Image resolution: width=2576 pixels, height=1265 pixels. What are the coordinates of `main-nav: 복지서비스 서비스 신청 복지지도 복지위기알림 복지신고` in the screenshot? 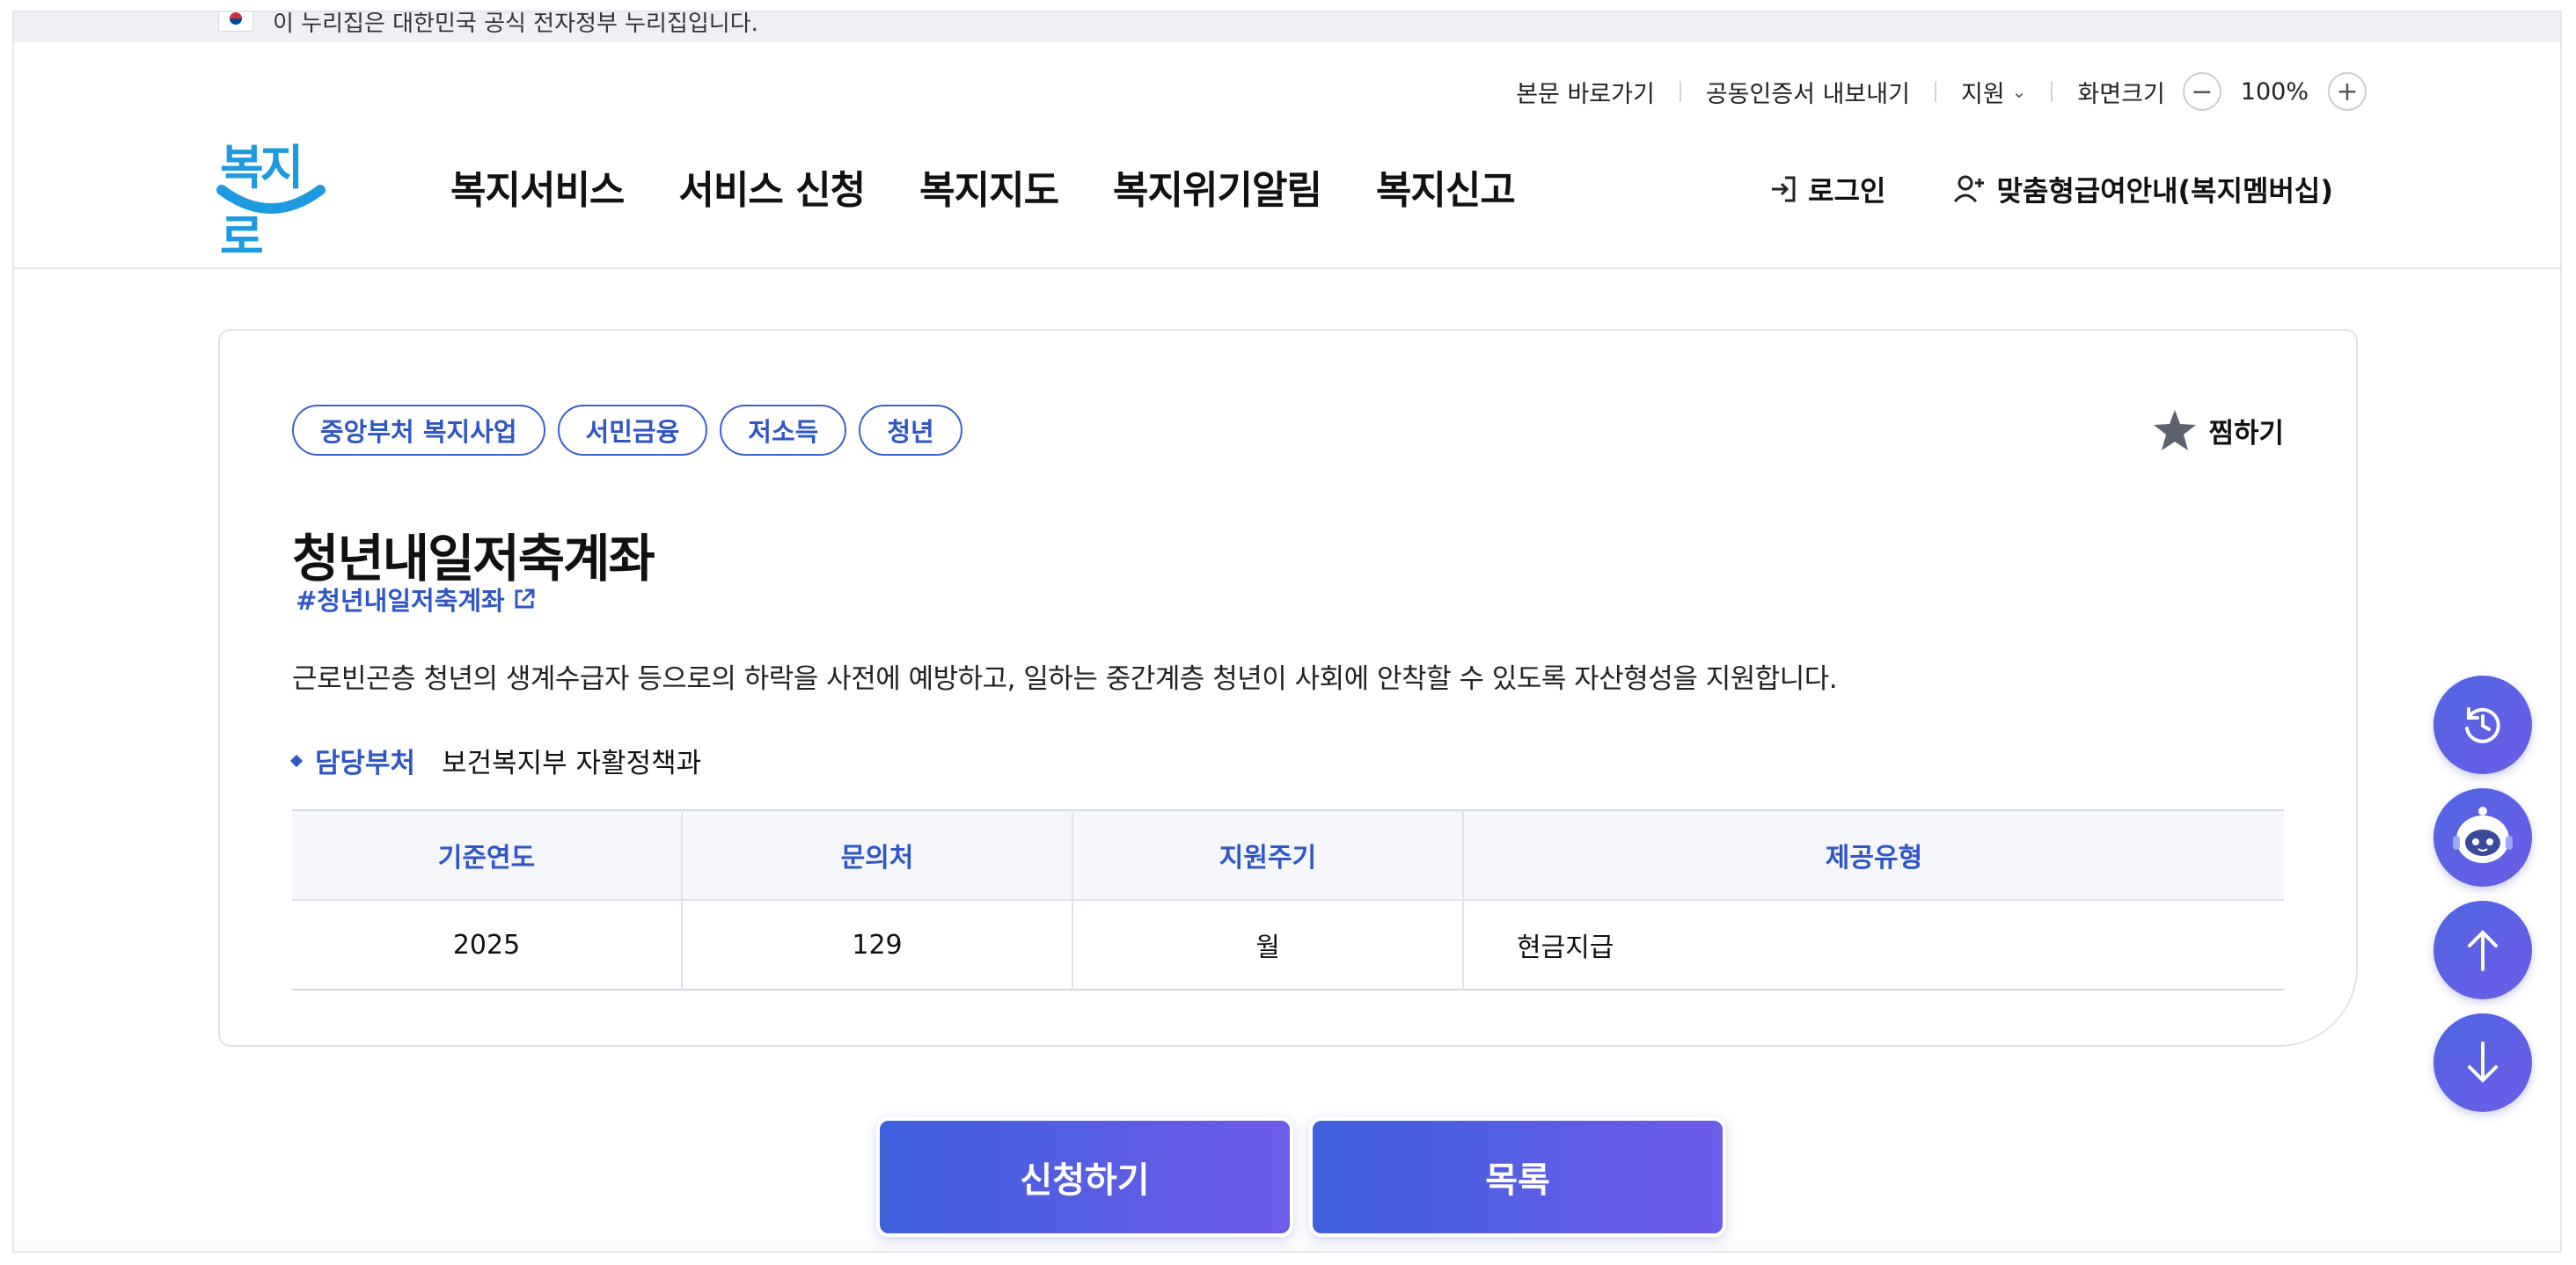 It's located at (983, 186).